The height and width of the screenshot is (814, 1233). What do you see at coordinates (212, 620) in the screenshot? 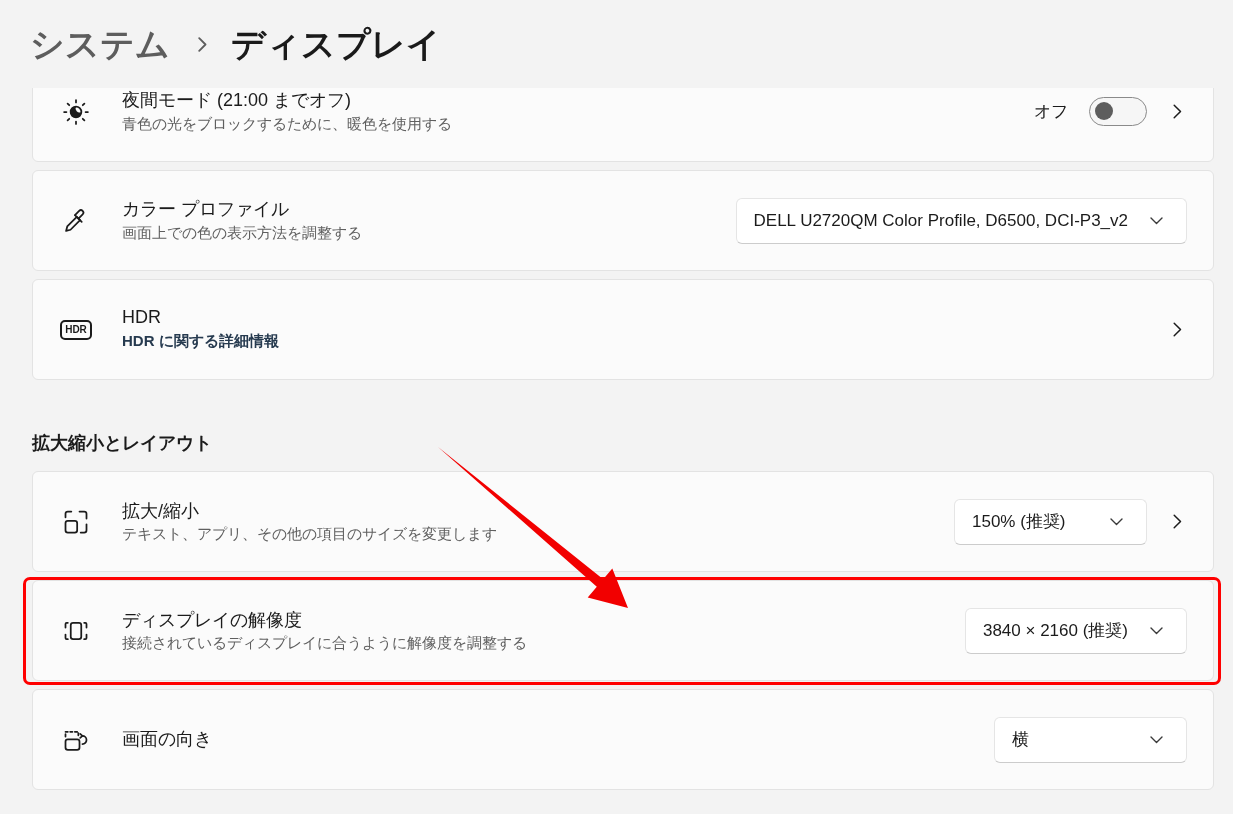
I see `setting-title: ディスプレイの解像度` at bounding box center [212, 620].